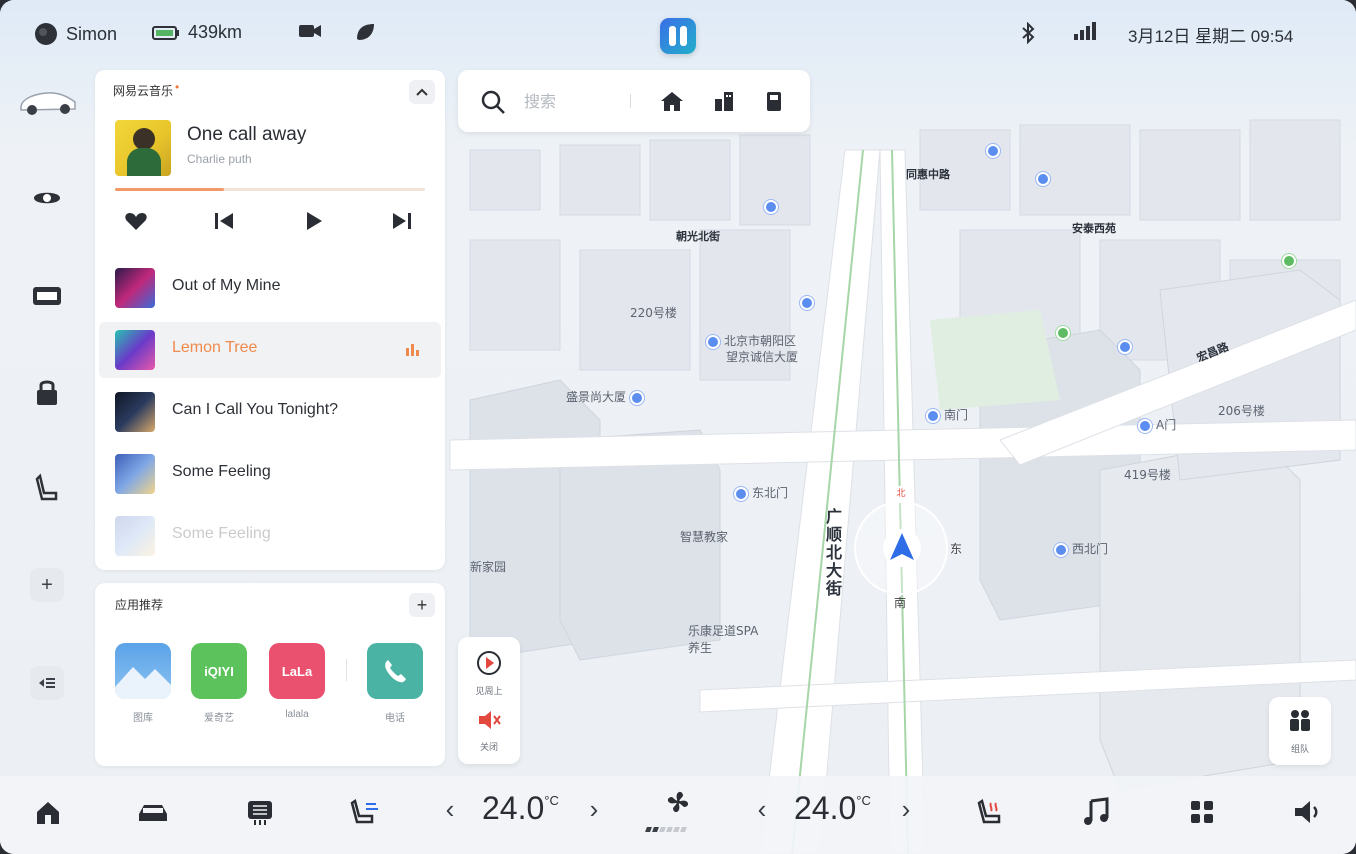 Image resolution: width=1356 pixels, height=854 pixels. What do you see at coordinates (989, 811) in the screenshot?
I see `seat-heat-icon` at bounding box center [989, 811].